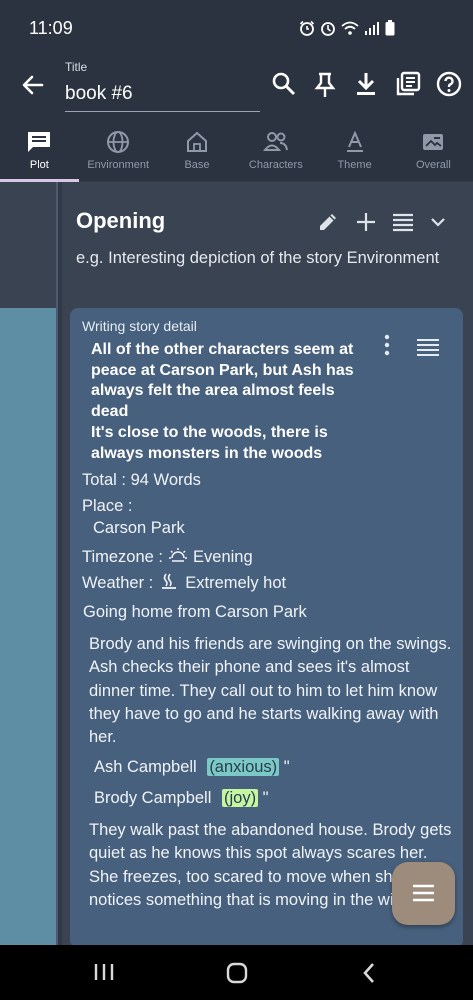 The width and height of the screenshot is (473, 1000). Describe the element at coordinates (197, 165) in the screenshot. I see `tab-label: Base` at that location.